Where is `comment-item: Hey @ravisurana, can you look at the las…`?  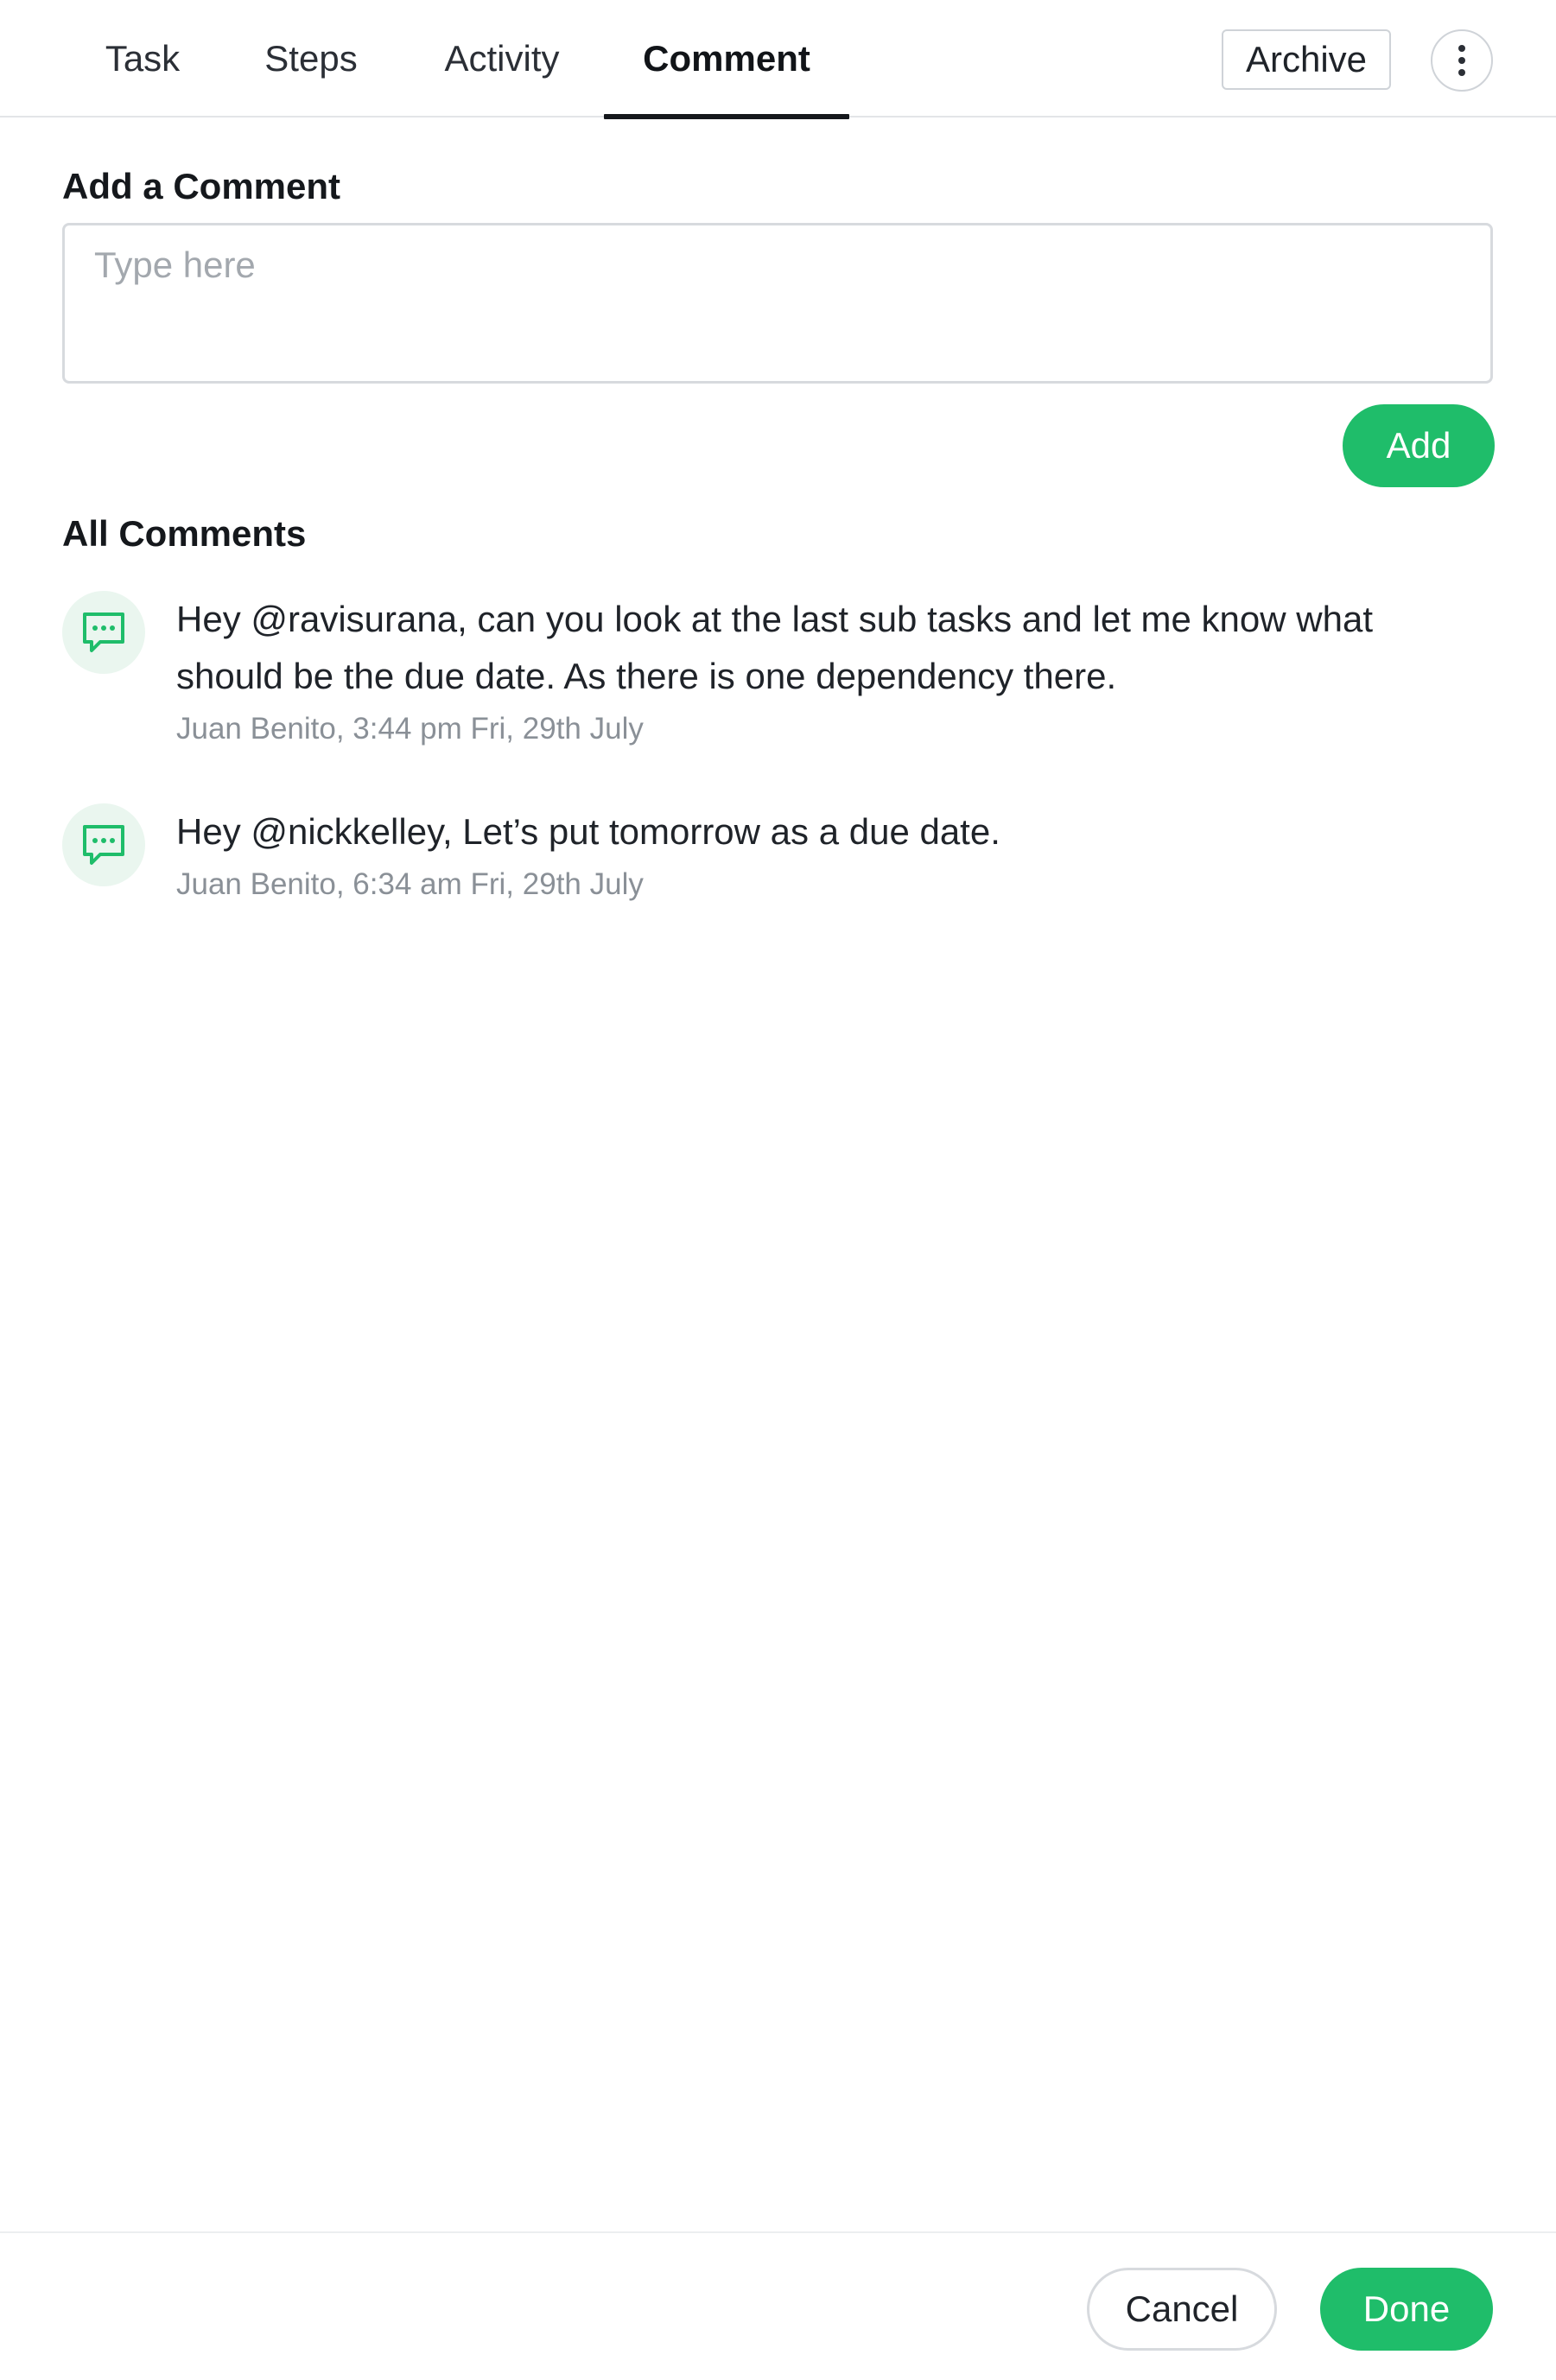
comment-item: Hey @ravisurana, can you look at the las… is located at coordinates (777, 673).